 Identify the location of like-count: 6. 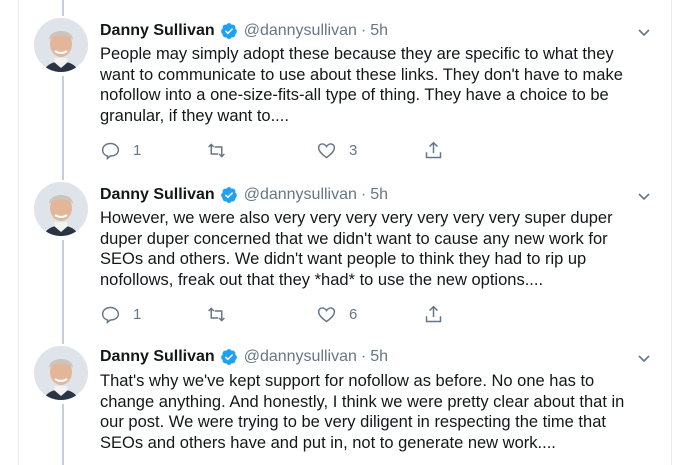
(353, 314).